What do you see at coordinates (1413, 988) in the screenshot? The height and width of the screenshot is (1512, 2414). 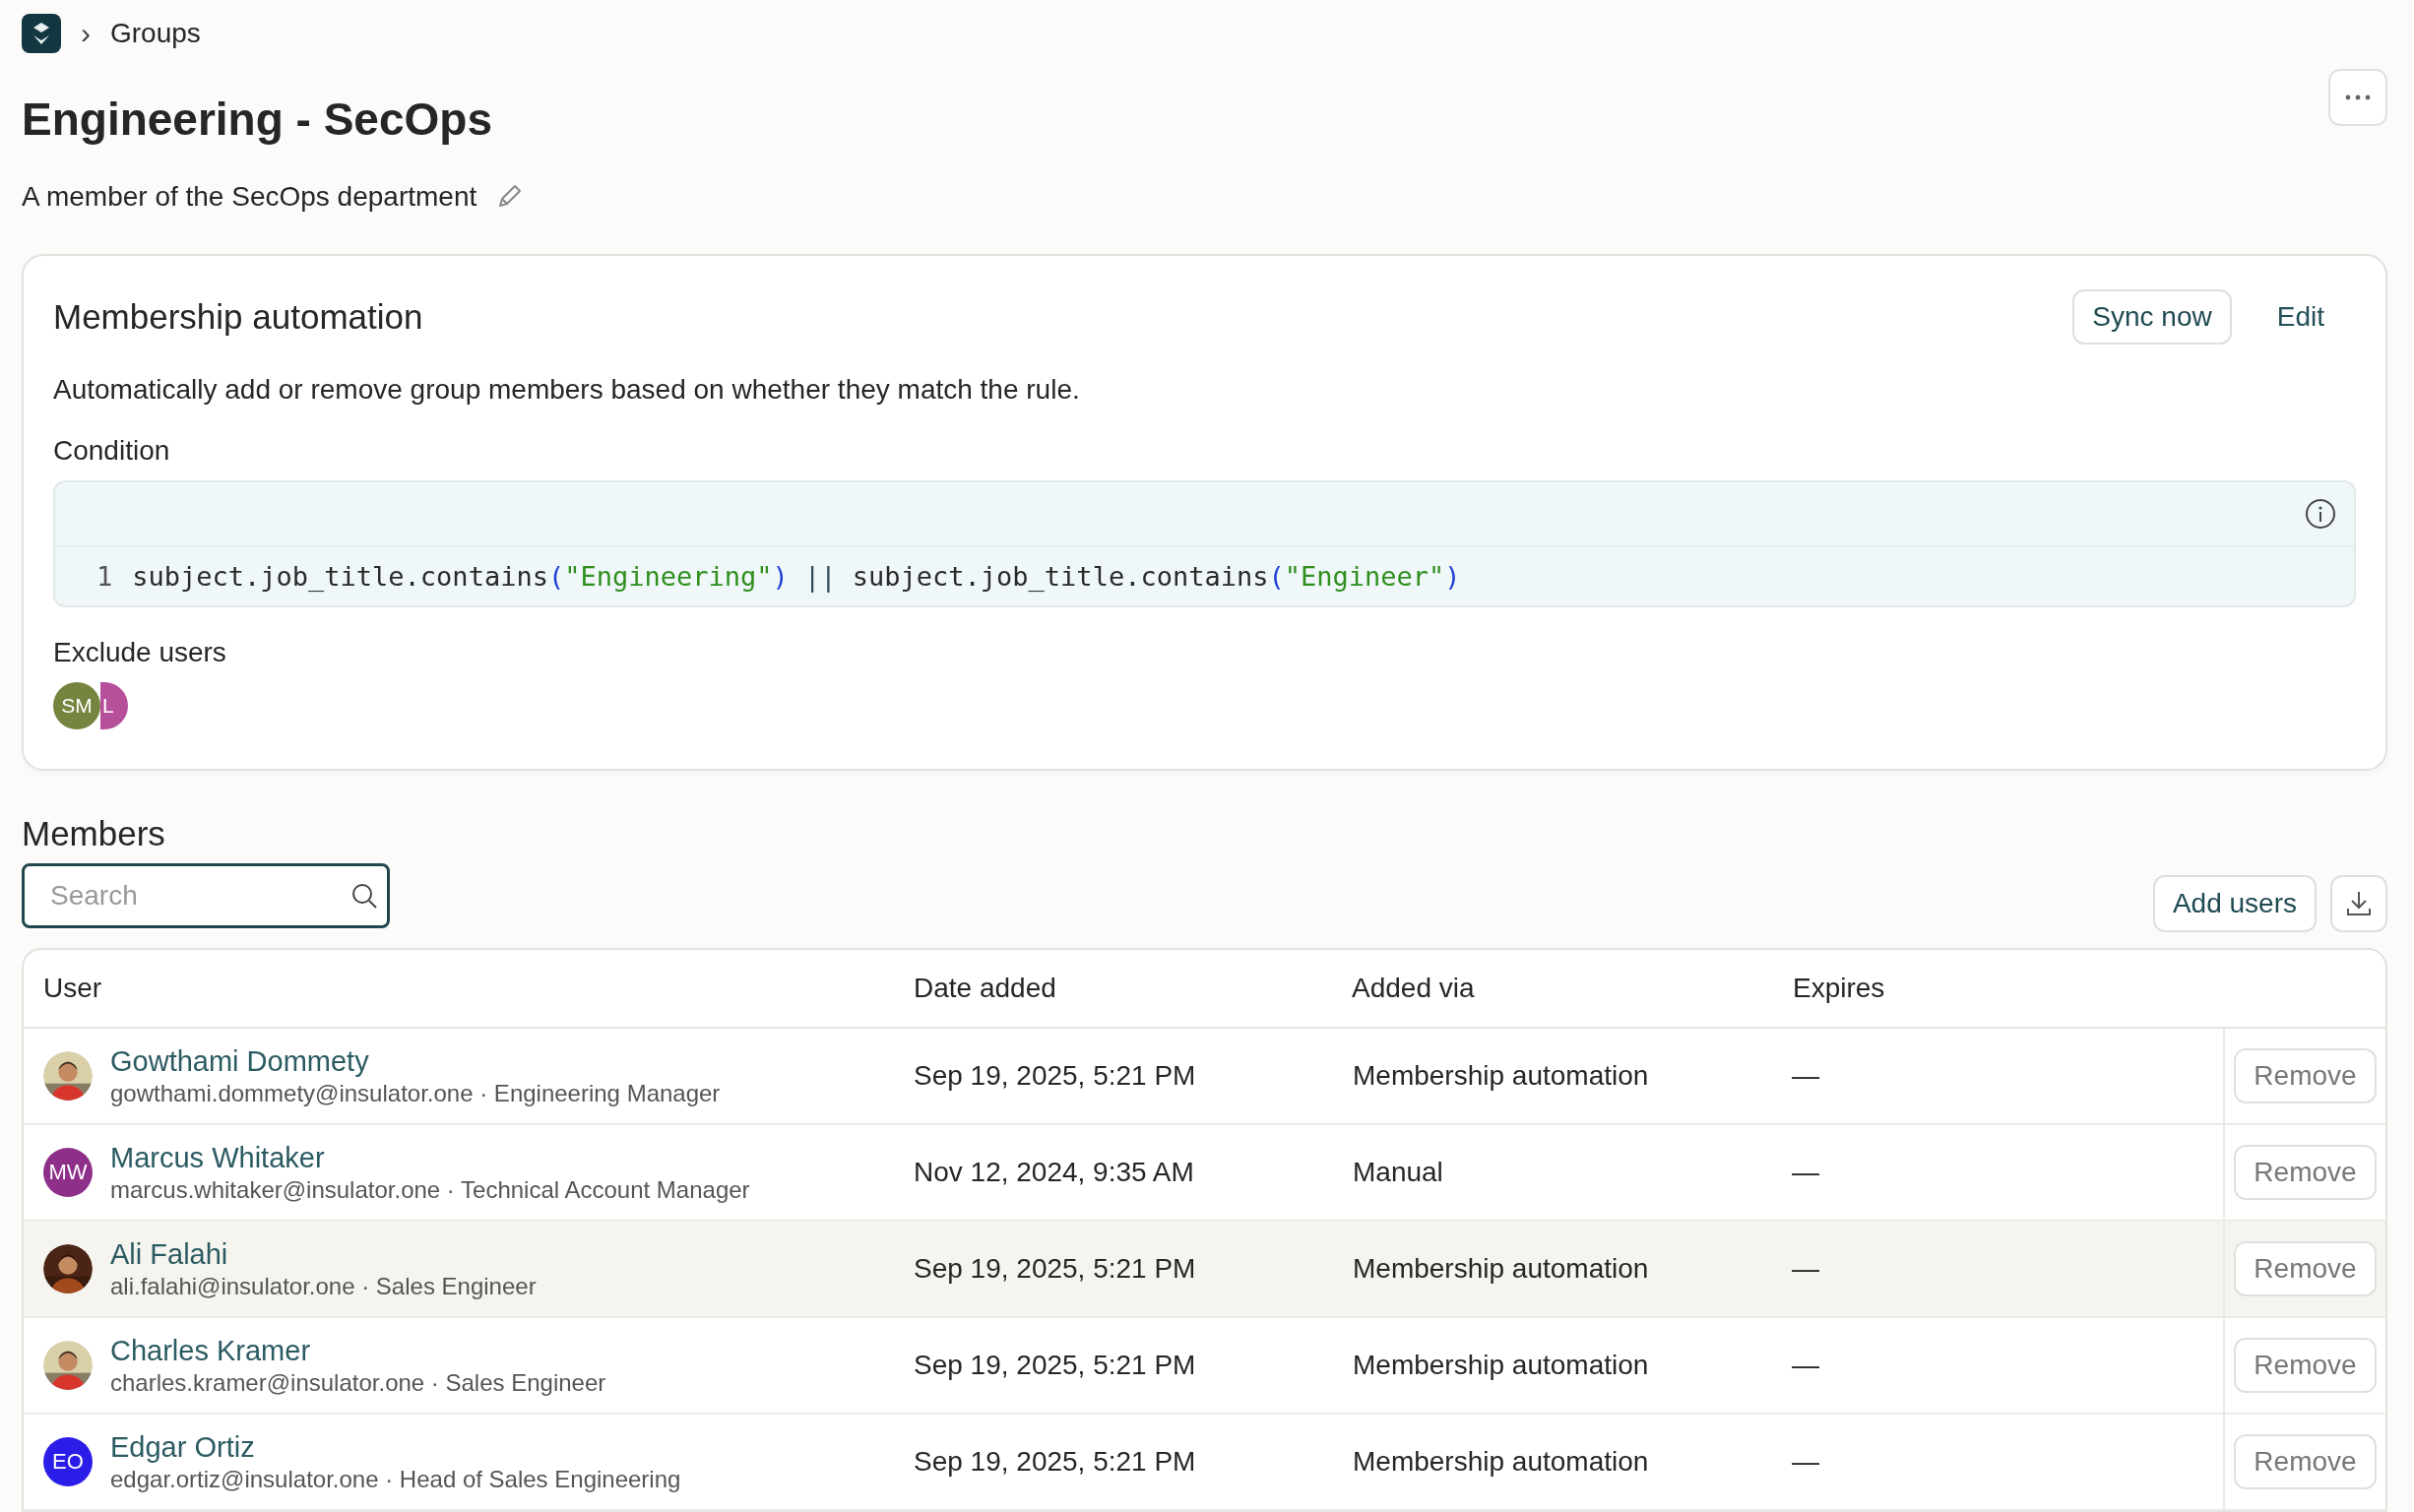 I see `column-header: Added via` at bounding box center [1413, 988].